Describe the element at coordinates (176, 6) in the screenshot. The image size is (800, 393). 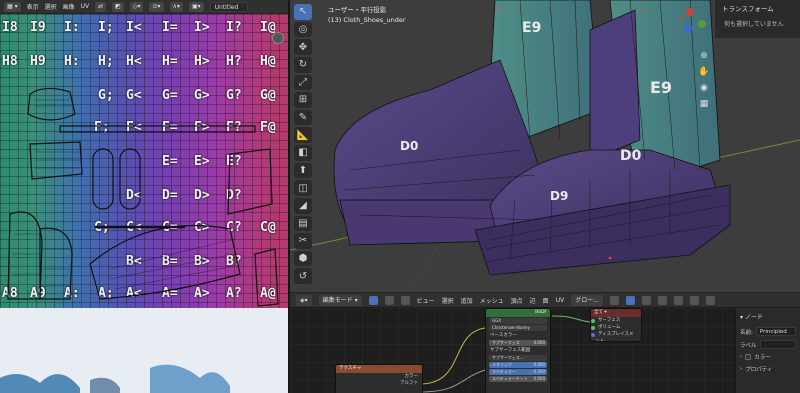
I see `uv-snap-button: ∧▾` at that location.